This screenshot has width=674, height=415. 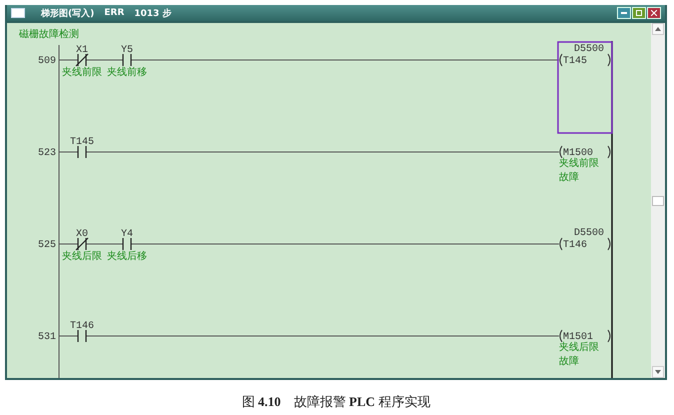 I want to click on coil-label: M1501, so click(x=578, y=337).